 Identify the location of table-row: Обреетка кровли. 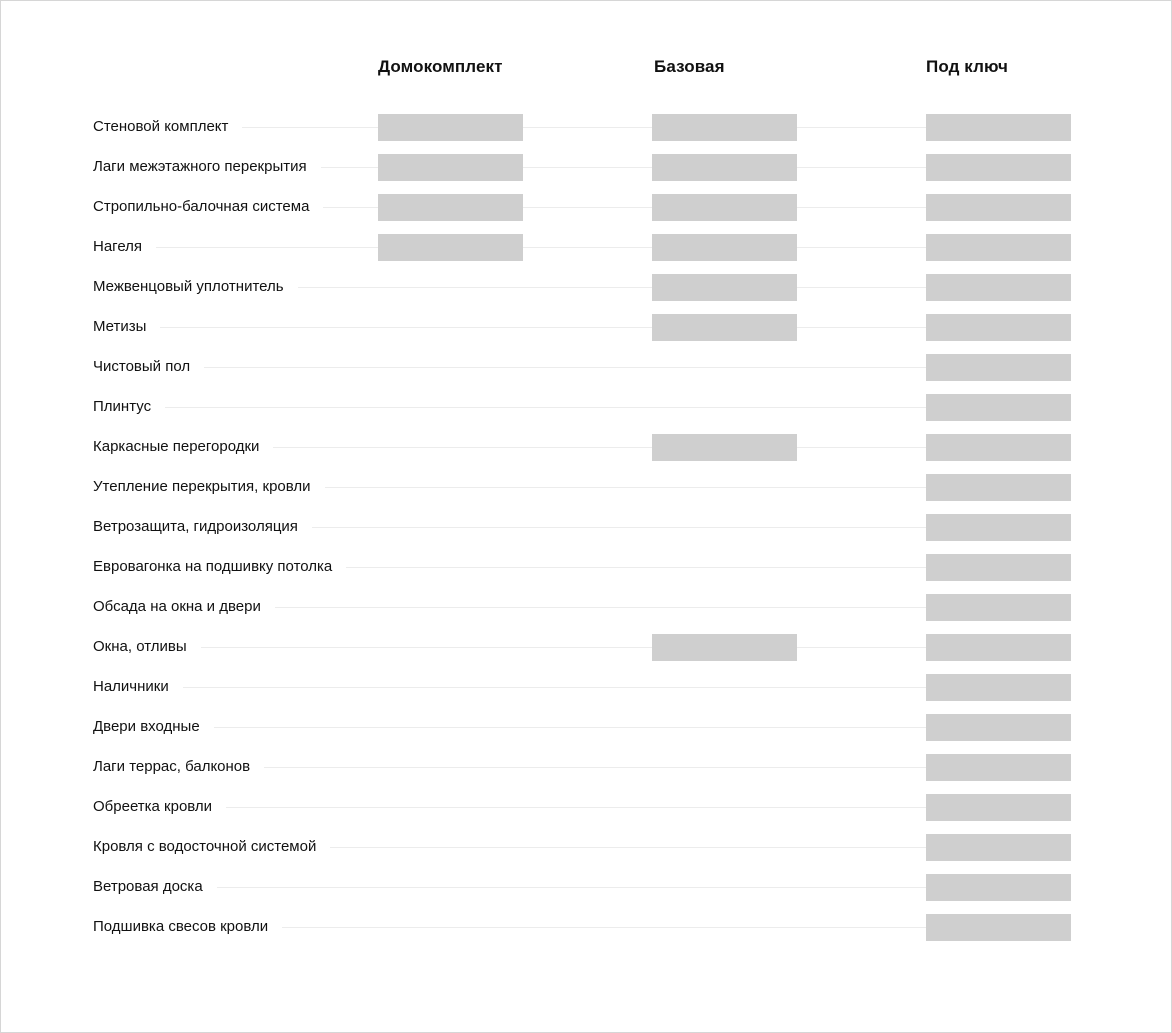
(586, 807).